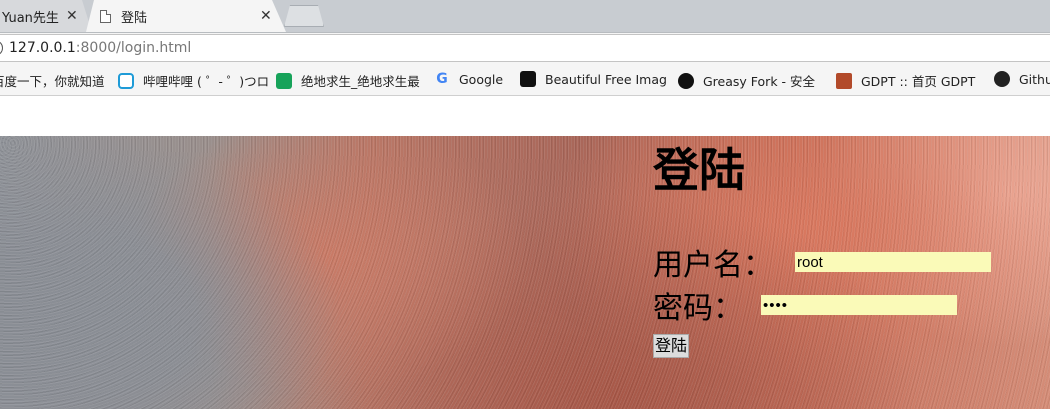 The width and height of the screenshot is (1050, 409). I want to click on page-icon, so click(105, 16).